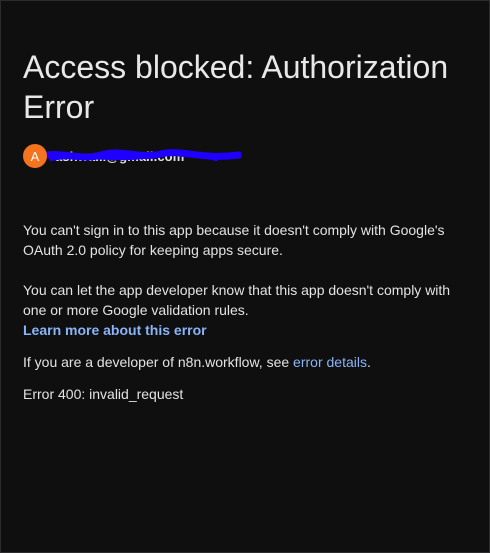  I want to click on page-title: Access blocked: Authorization Error, so click(236, 87).